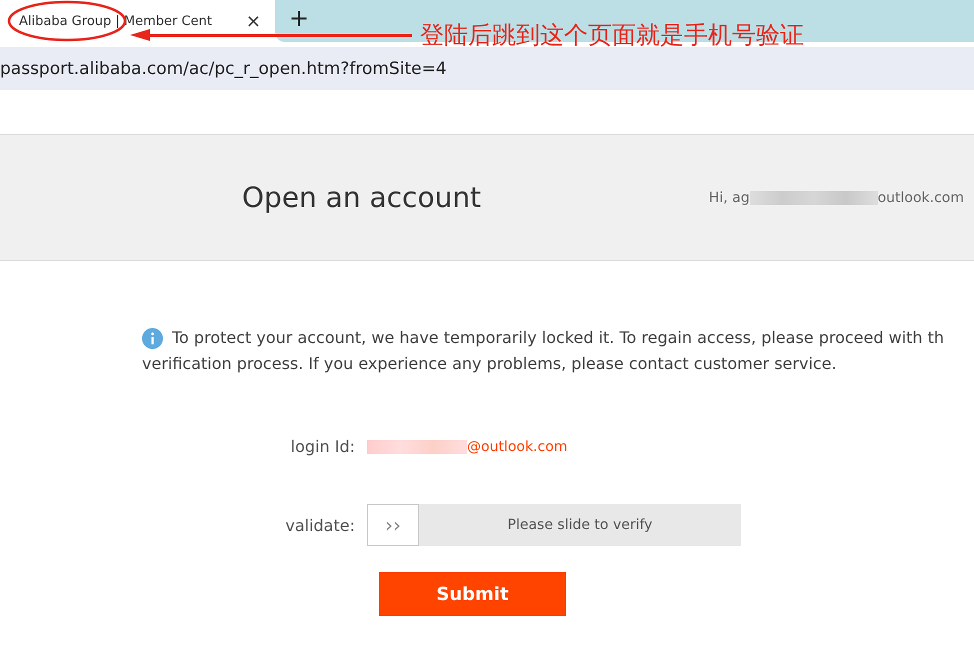  What do you see at coordinates (393, 525) in the screenshot?
I see `slider-handle: ››` at bounding box center [393, 525].